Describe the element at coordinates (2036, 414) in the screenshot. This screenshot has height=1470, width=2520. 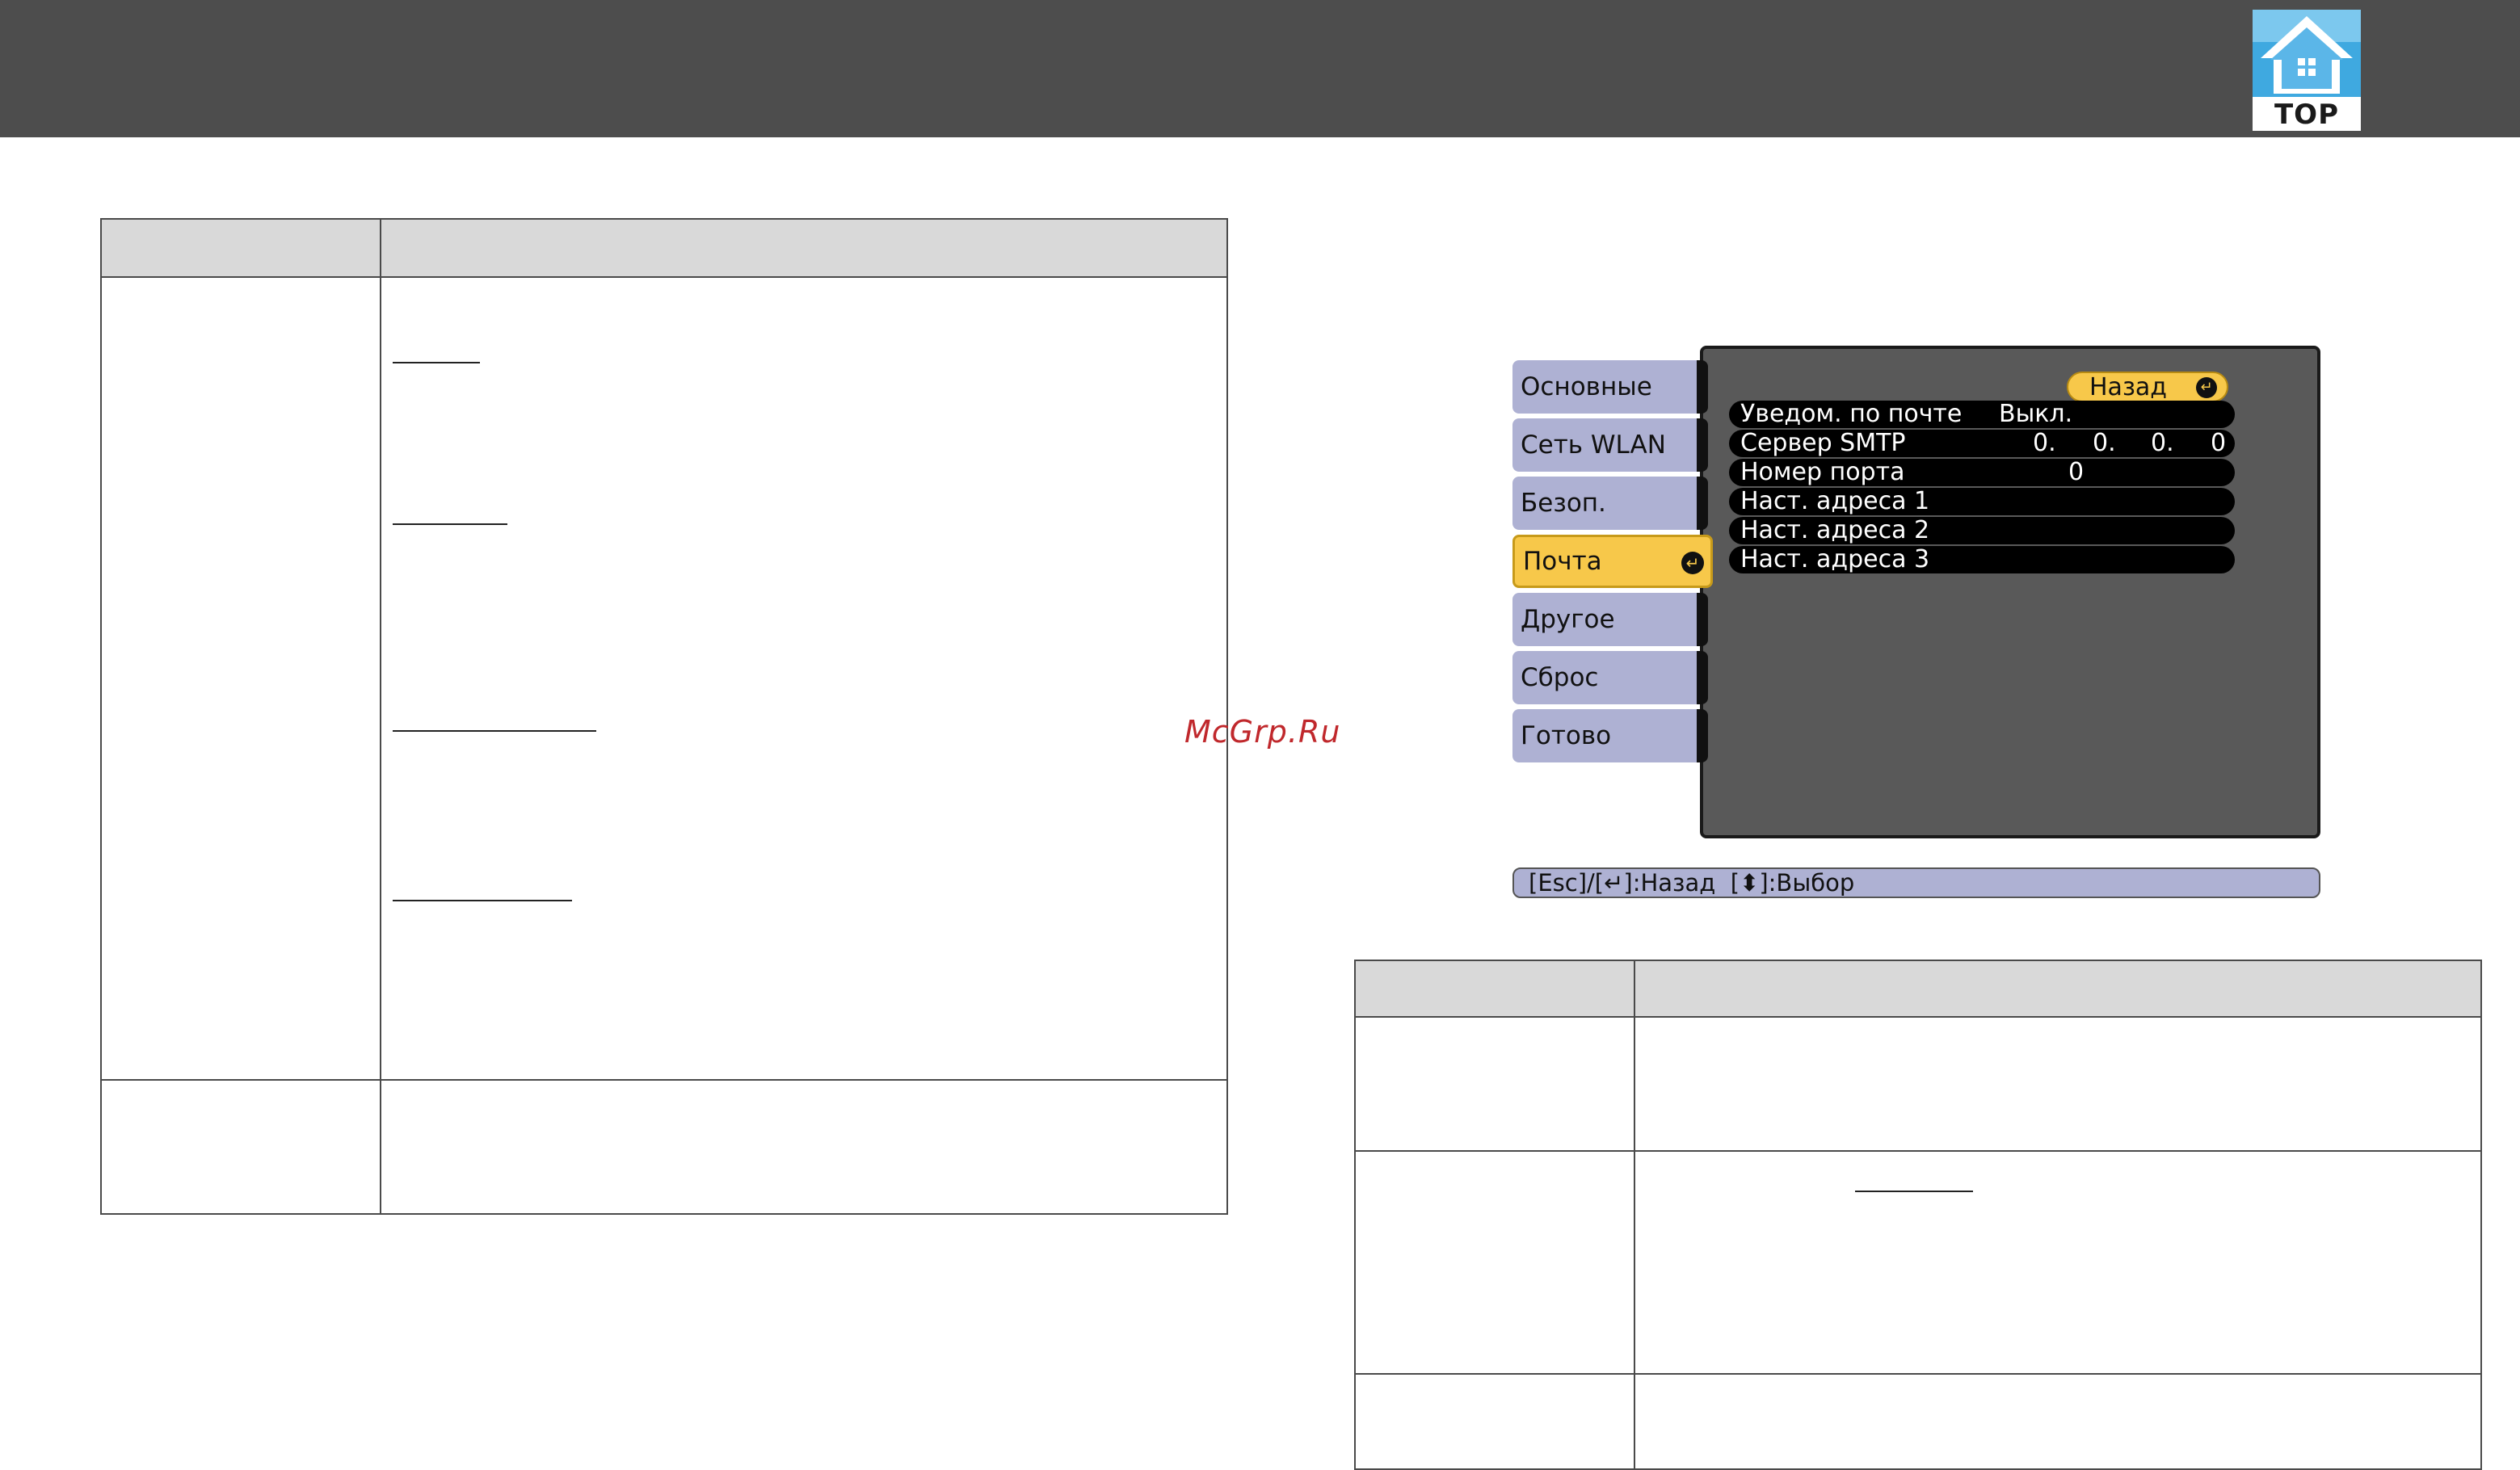
I see `setting-value: Выкл.` at that location.